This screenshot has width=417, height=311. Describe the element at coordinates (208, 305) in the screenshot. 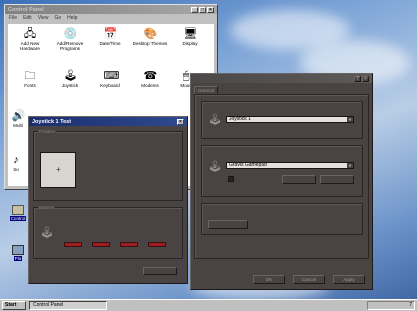

I see `taskbar: Start Control Panel 7` at that location.